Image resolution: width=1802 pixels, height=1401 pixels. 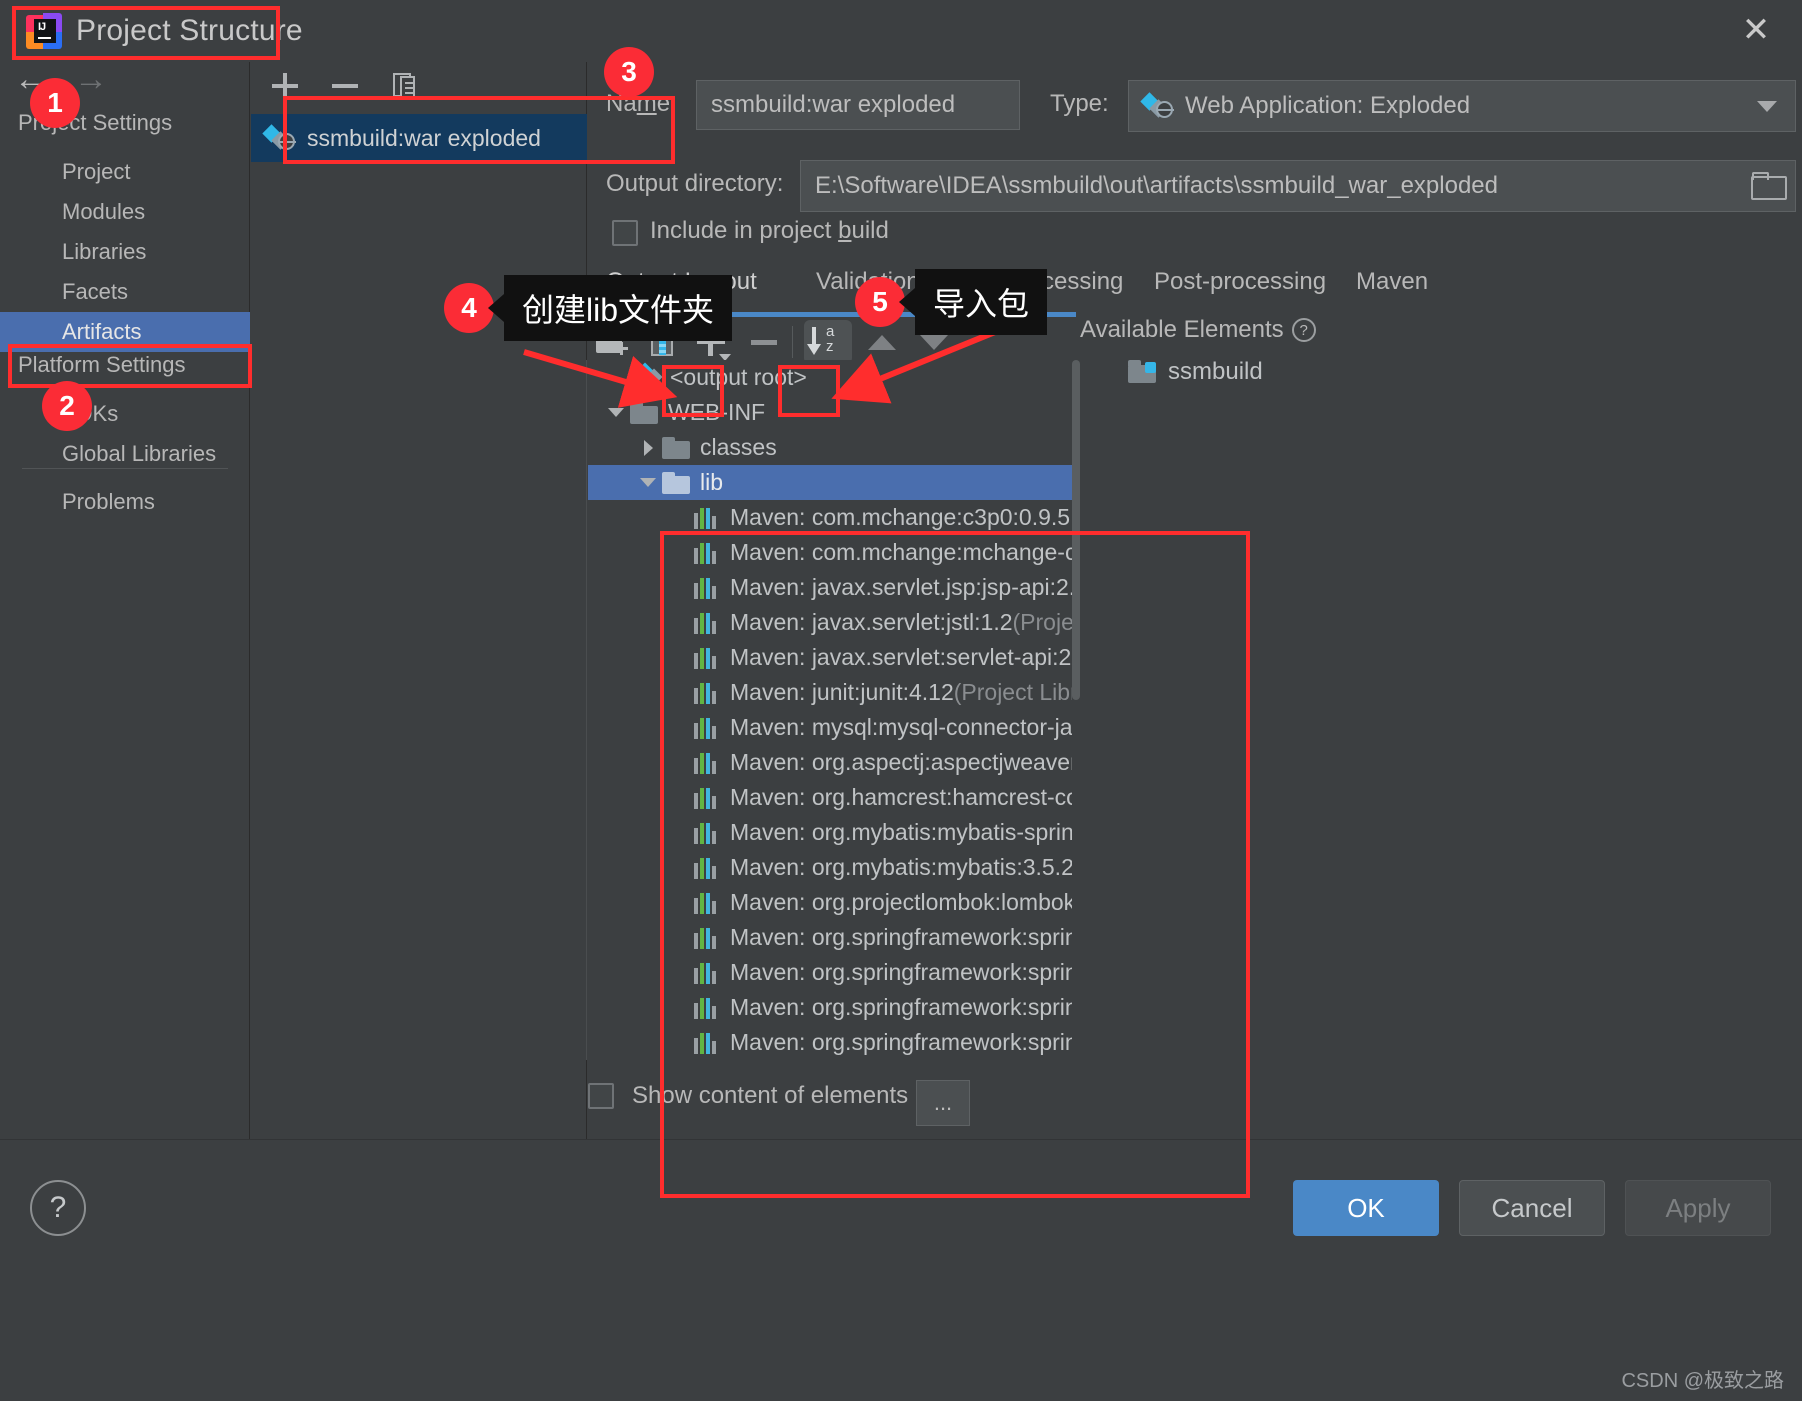 I want to click on sidebar-item-problems: Problems, so click(x=125, y=502).